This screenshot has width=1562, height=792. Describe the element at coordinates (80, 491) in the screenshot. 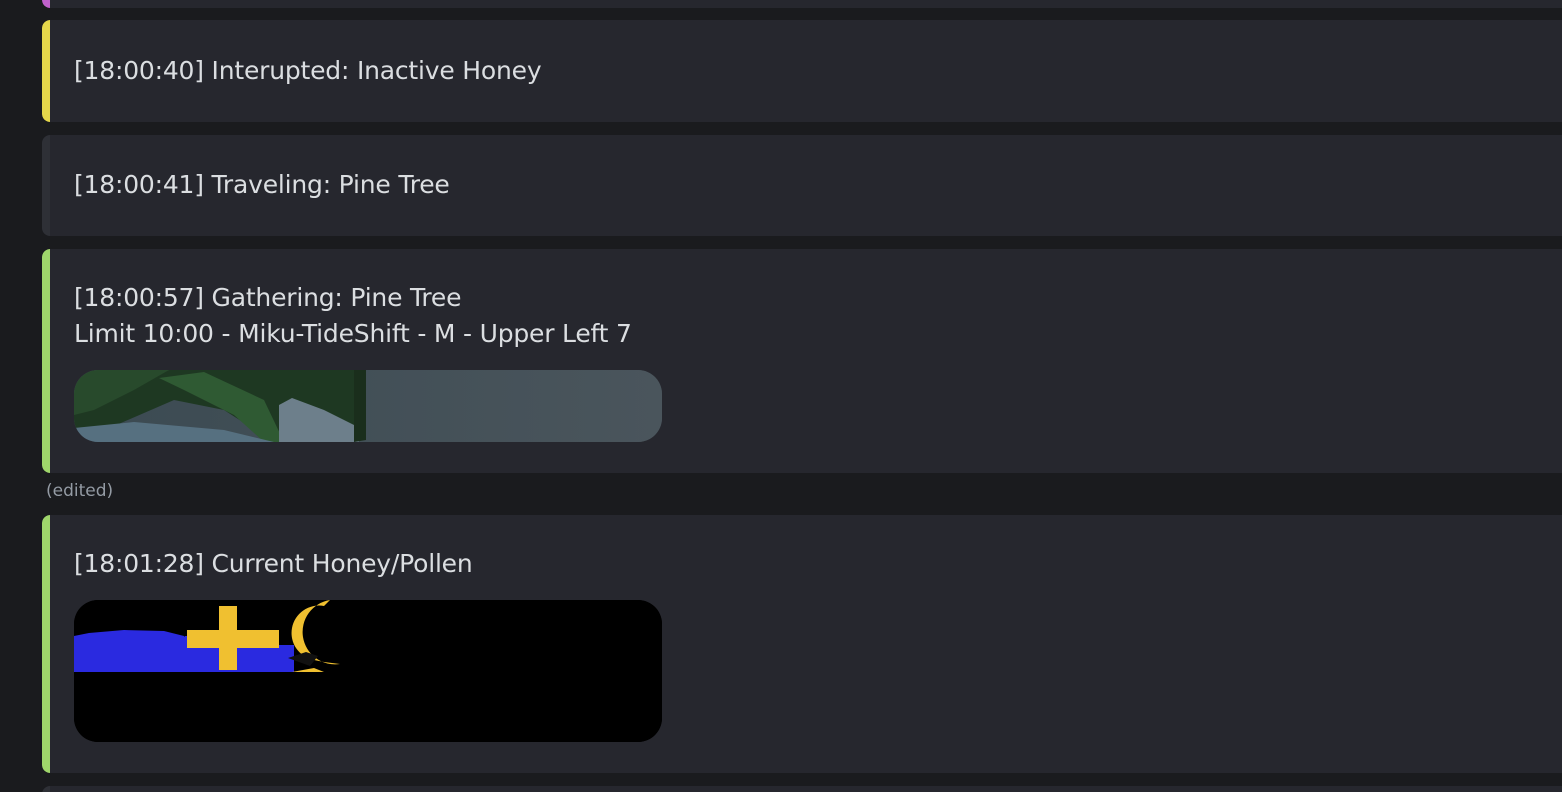

I see `edited-label: (edited)` at that location.